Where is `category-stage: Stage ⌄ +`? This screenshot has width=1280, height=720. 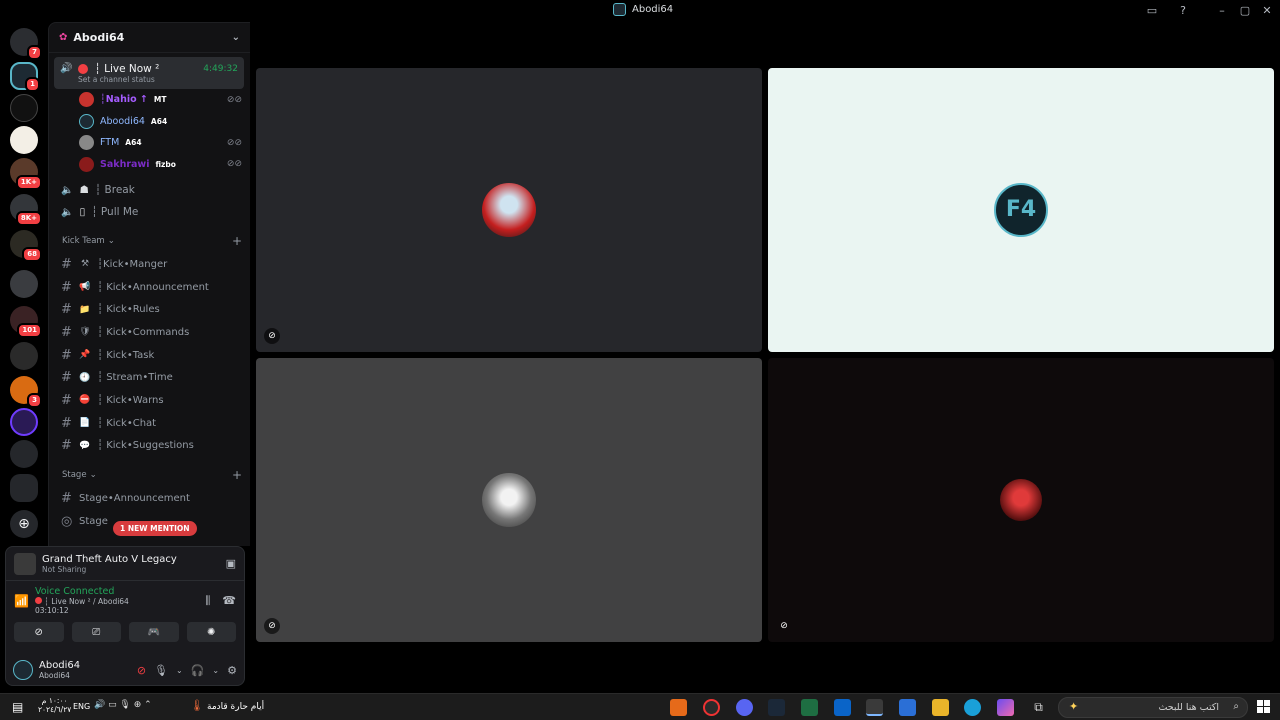
category-stage: Stage ⌄ + is located at coordinates (149, 475).